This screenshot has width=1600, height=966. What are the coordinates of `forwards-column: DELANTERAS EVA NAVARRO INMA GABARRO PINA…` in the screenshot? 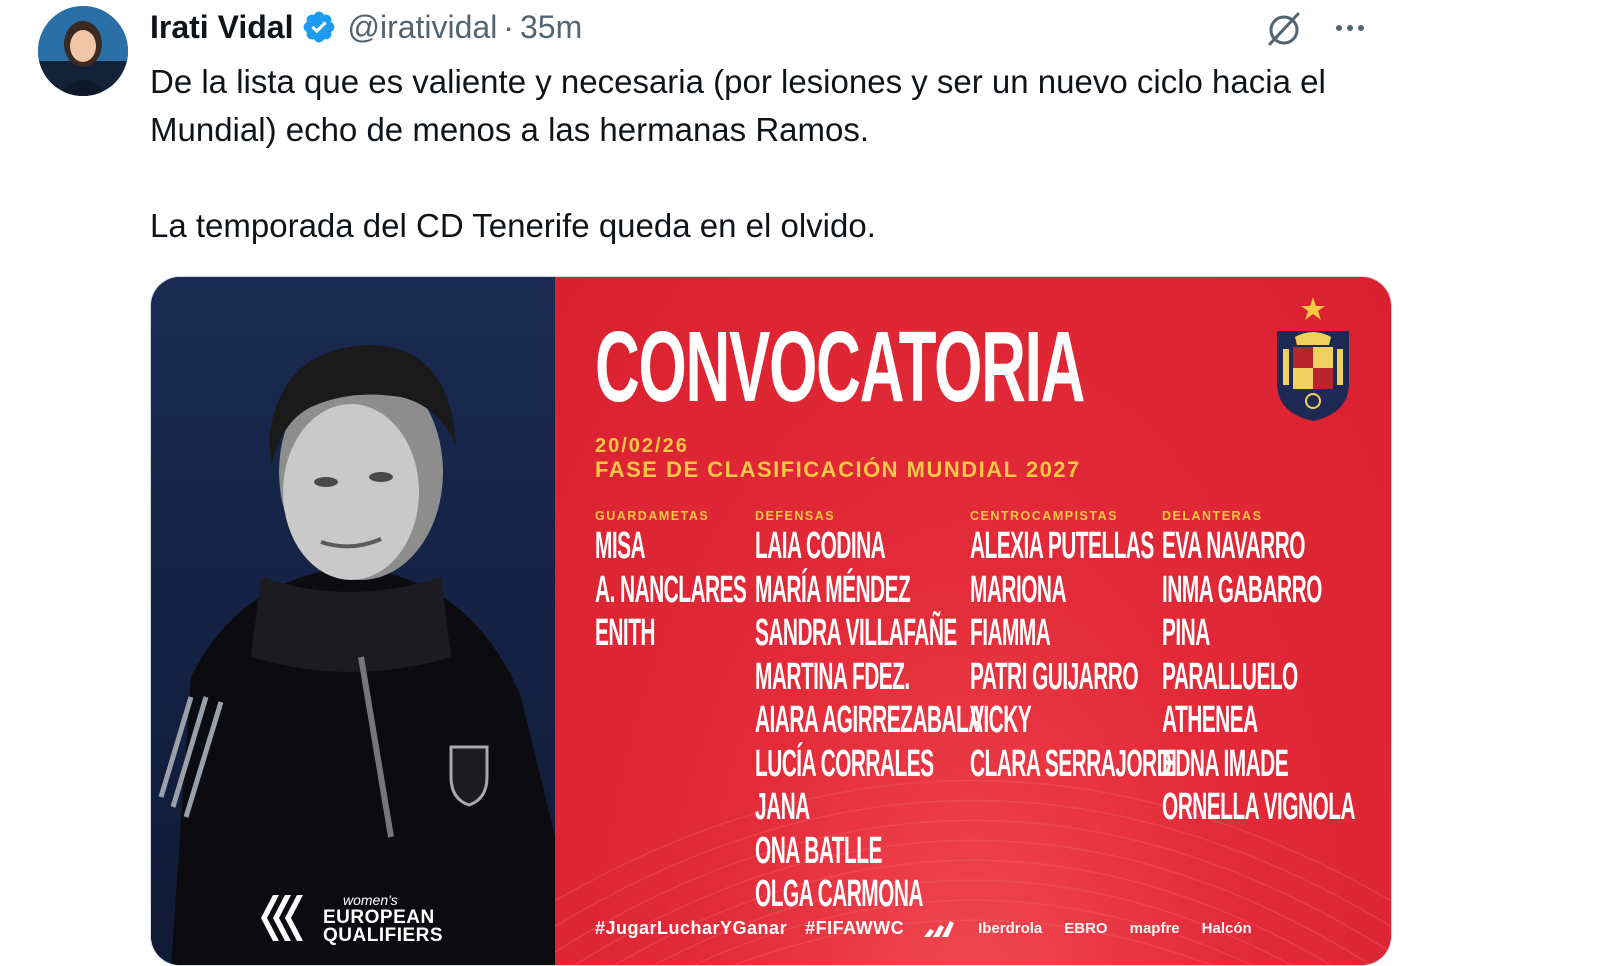 It's located at (1276, 669).